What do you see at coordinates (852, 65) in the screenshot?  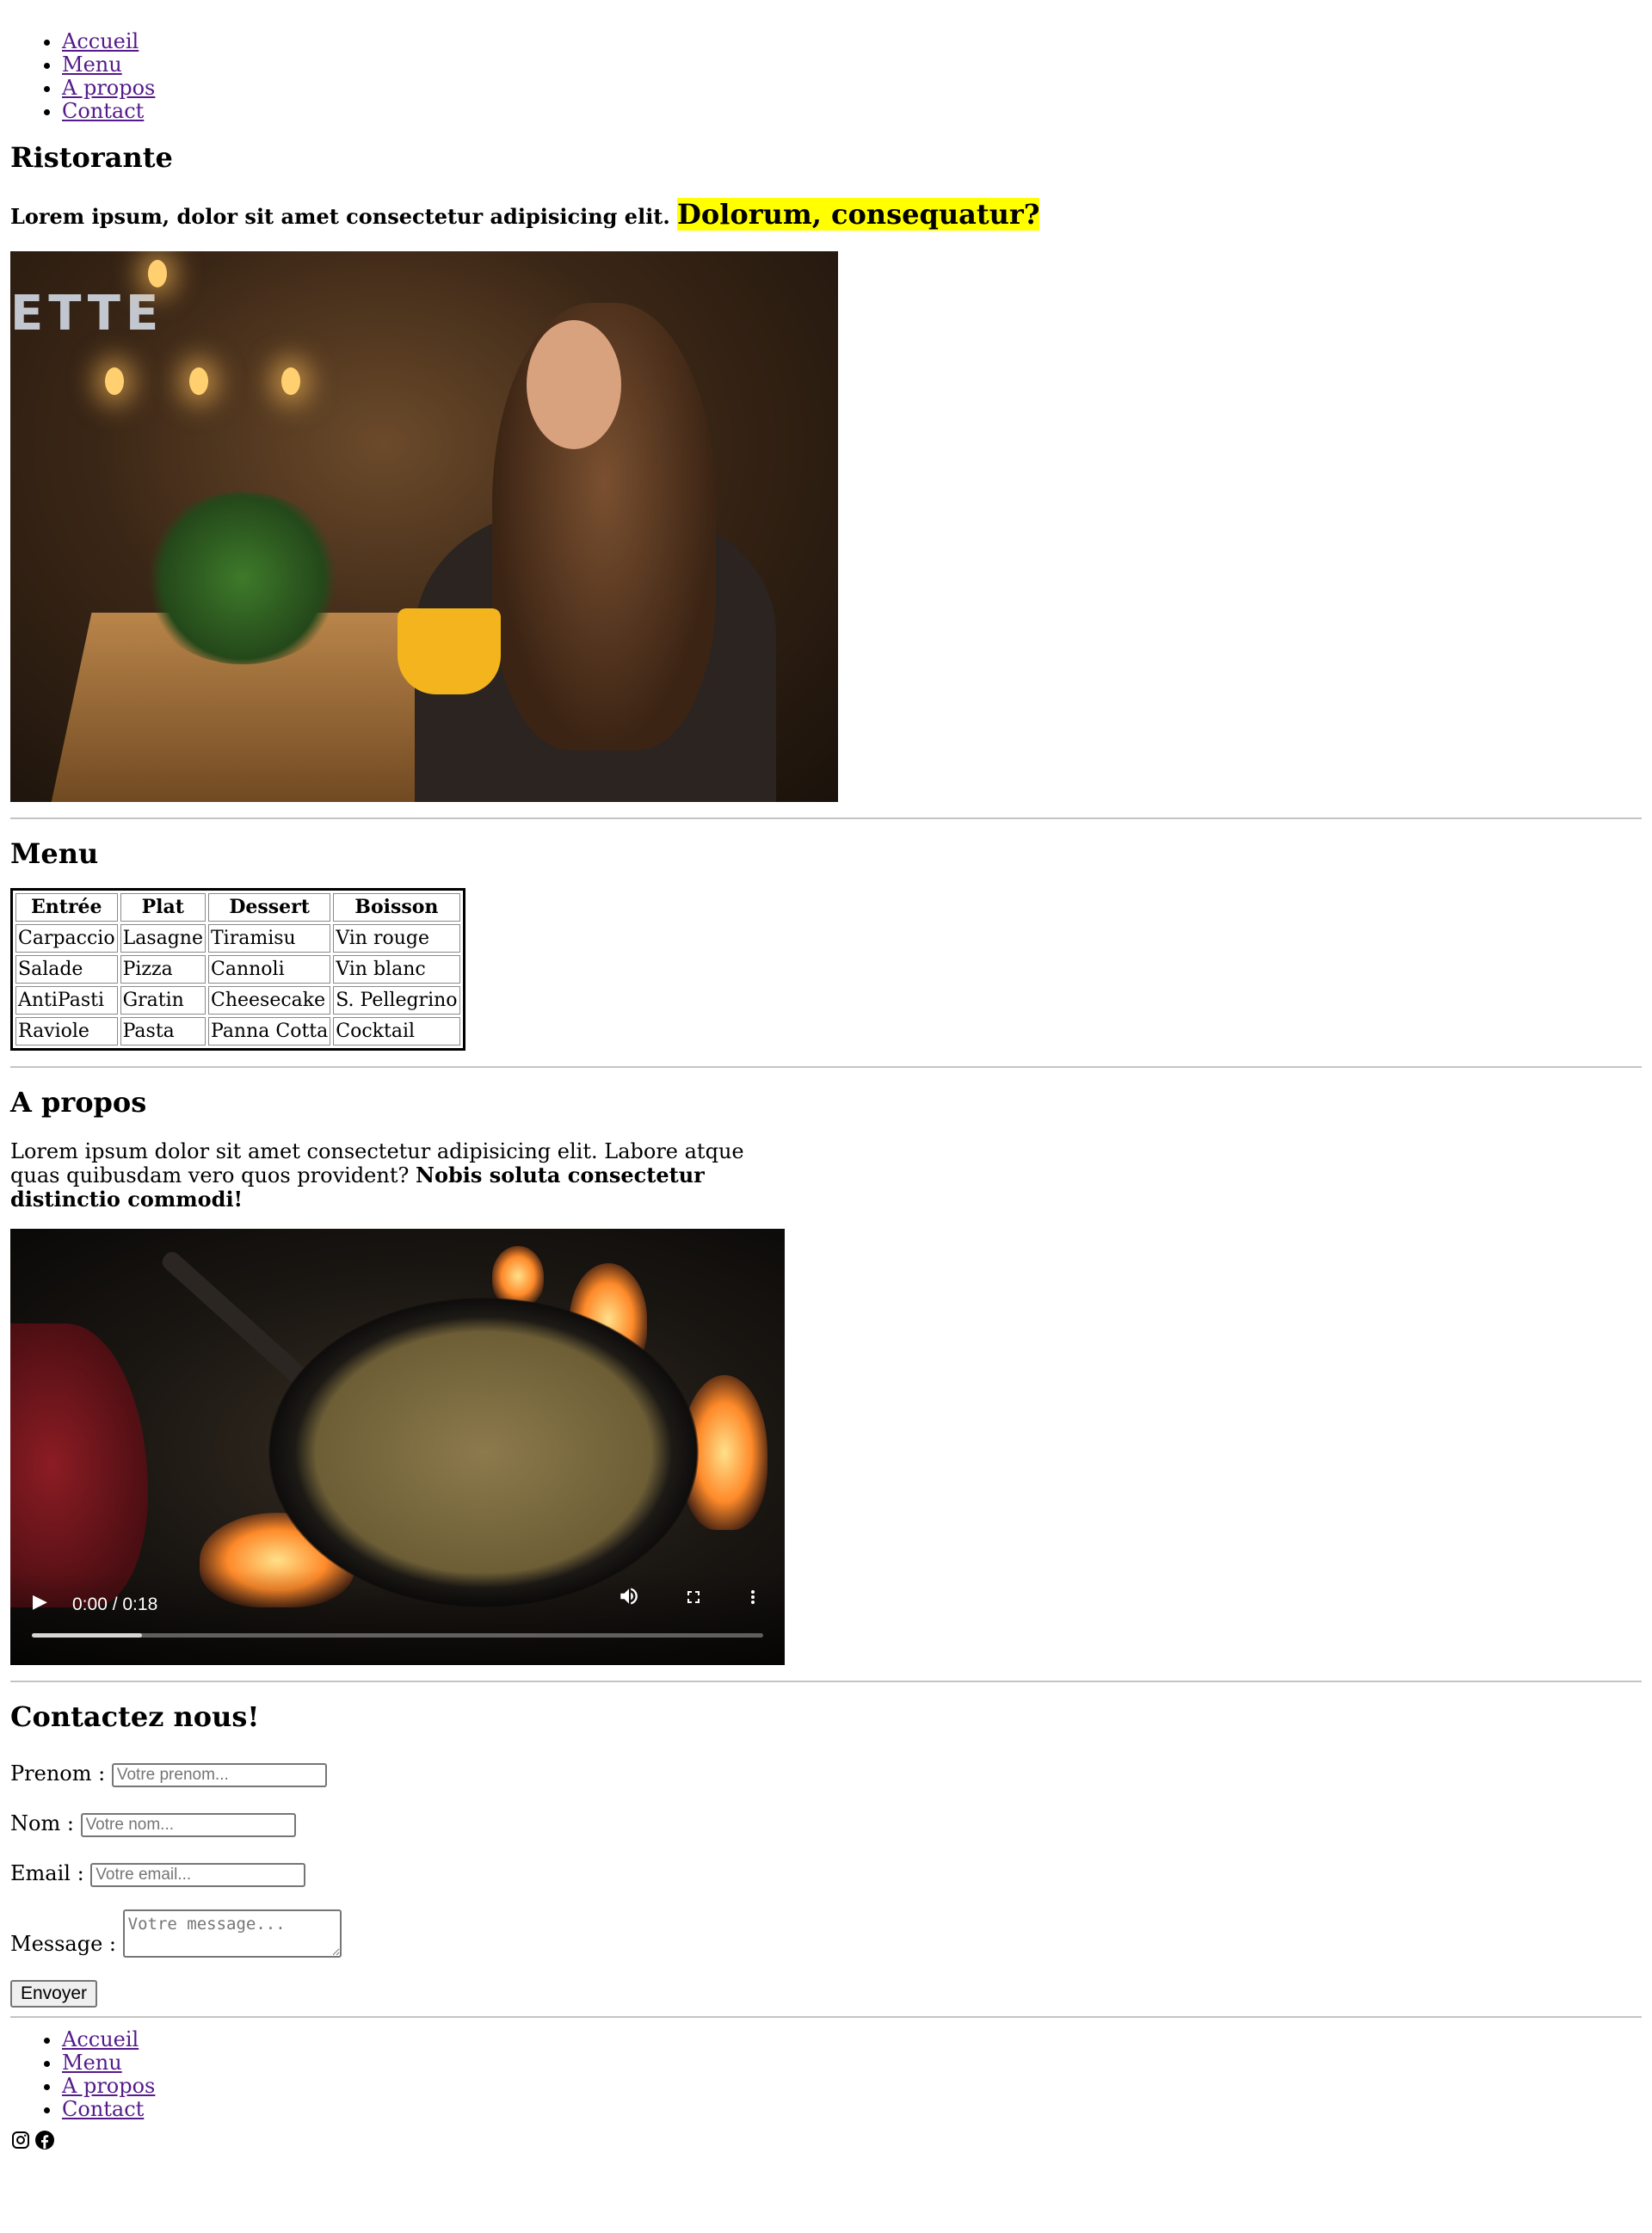 I see `nav-item-menu: Menu` at bounding box center [852, 65].